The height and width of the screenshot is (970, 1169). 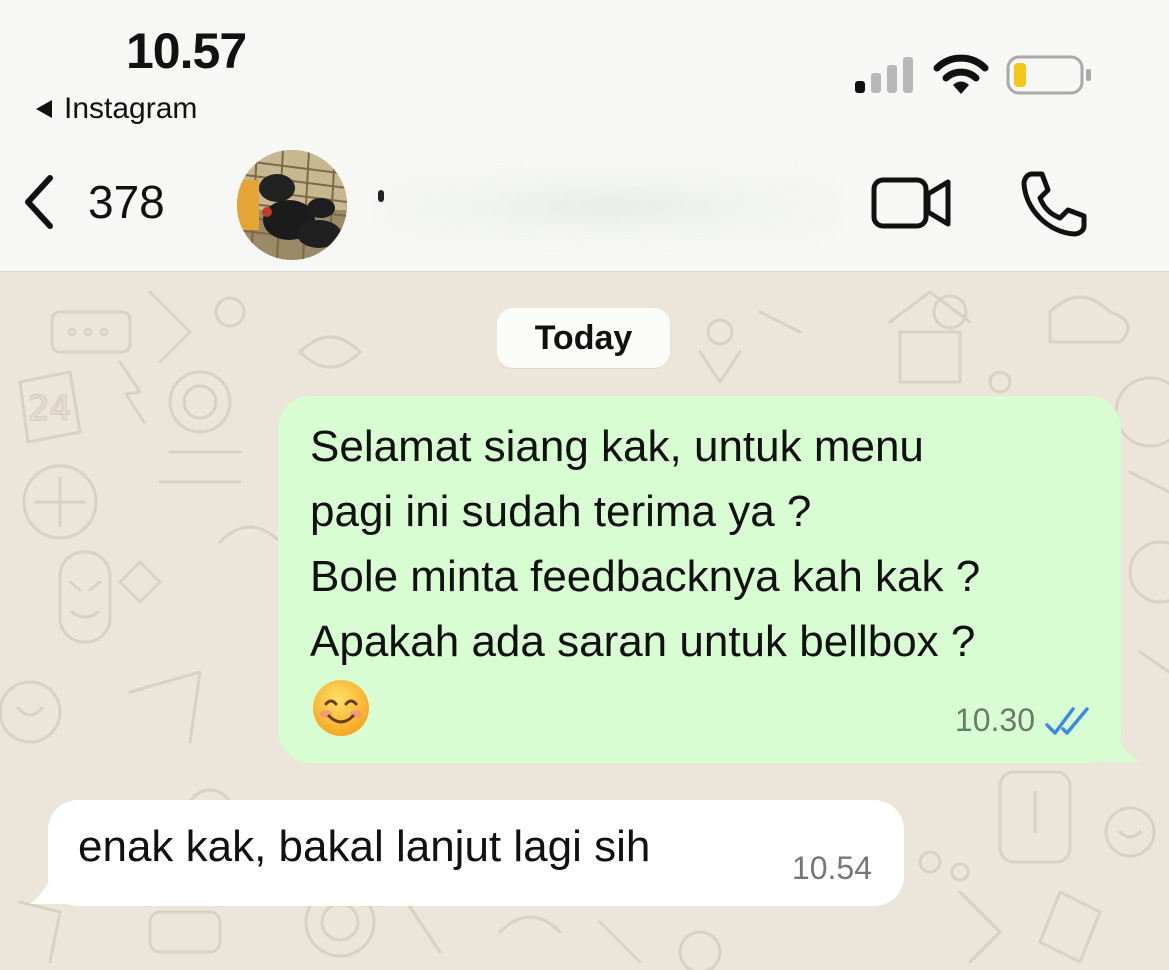 What do you see at coordinates (39, 202) in the screenshot?
I see `chevron-left-icon` at bounding box center [39, 202].